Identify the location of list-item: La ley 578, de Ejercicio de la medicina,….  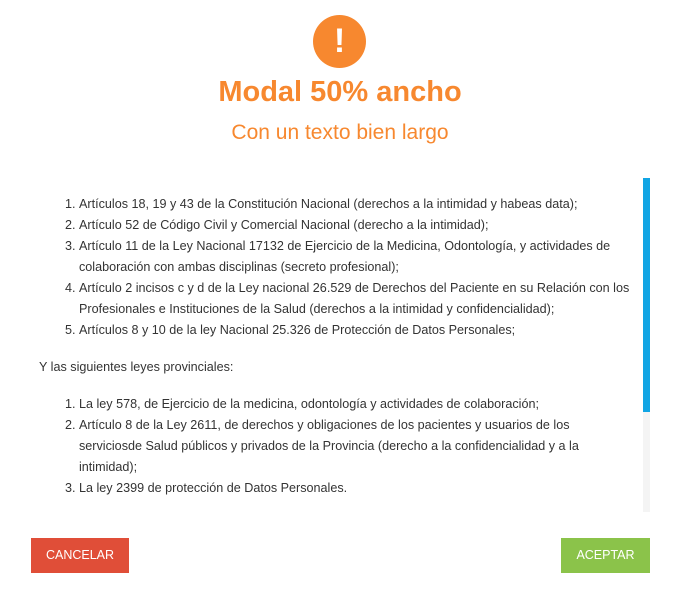
(357, 404).